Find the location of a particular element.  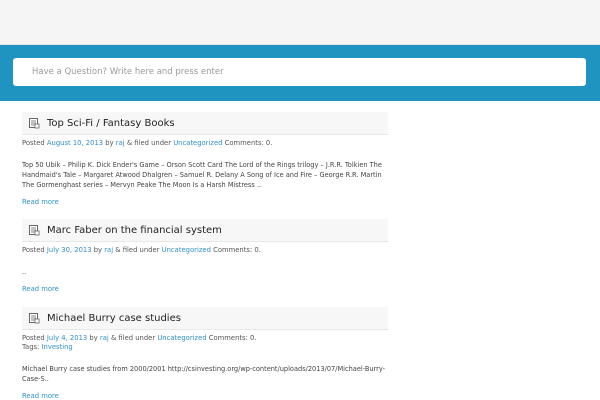

post-title-link: Michael Burry case studies is located at coordinates (114, 318).